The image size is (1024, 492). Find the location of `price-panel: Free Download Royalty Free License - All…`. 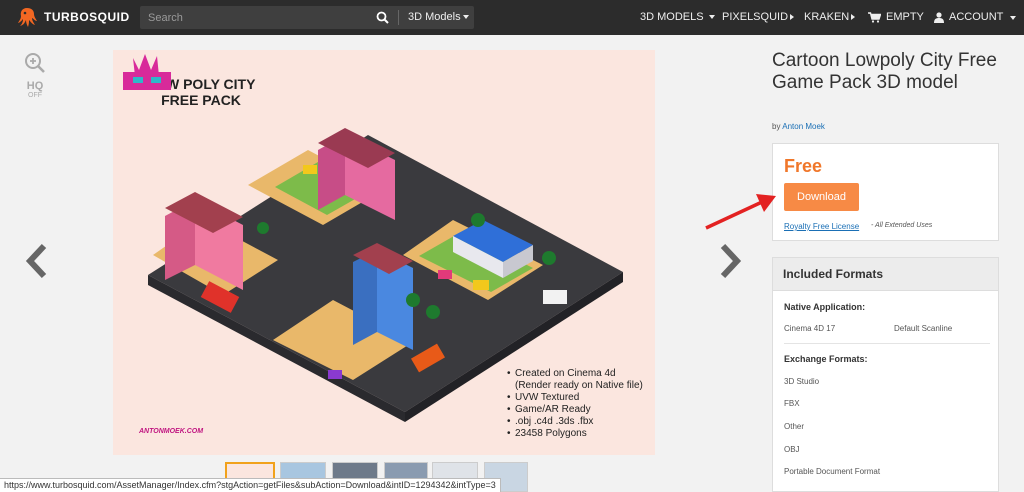

price-panel: Free Download Royalty Free License - All… is located at coordinates (885, 192).